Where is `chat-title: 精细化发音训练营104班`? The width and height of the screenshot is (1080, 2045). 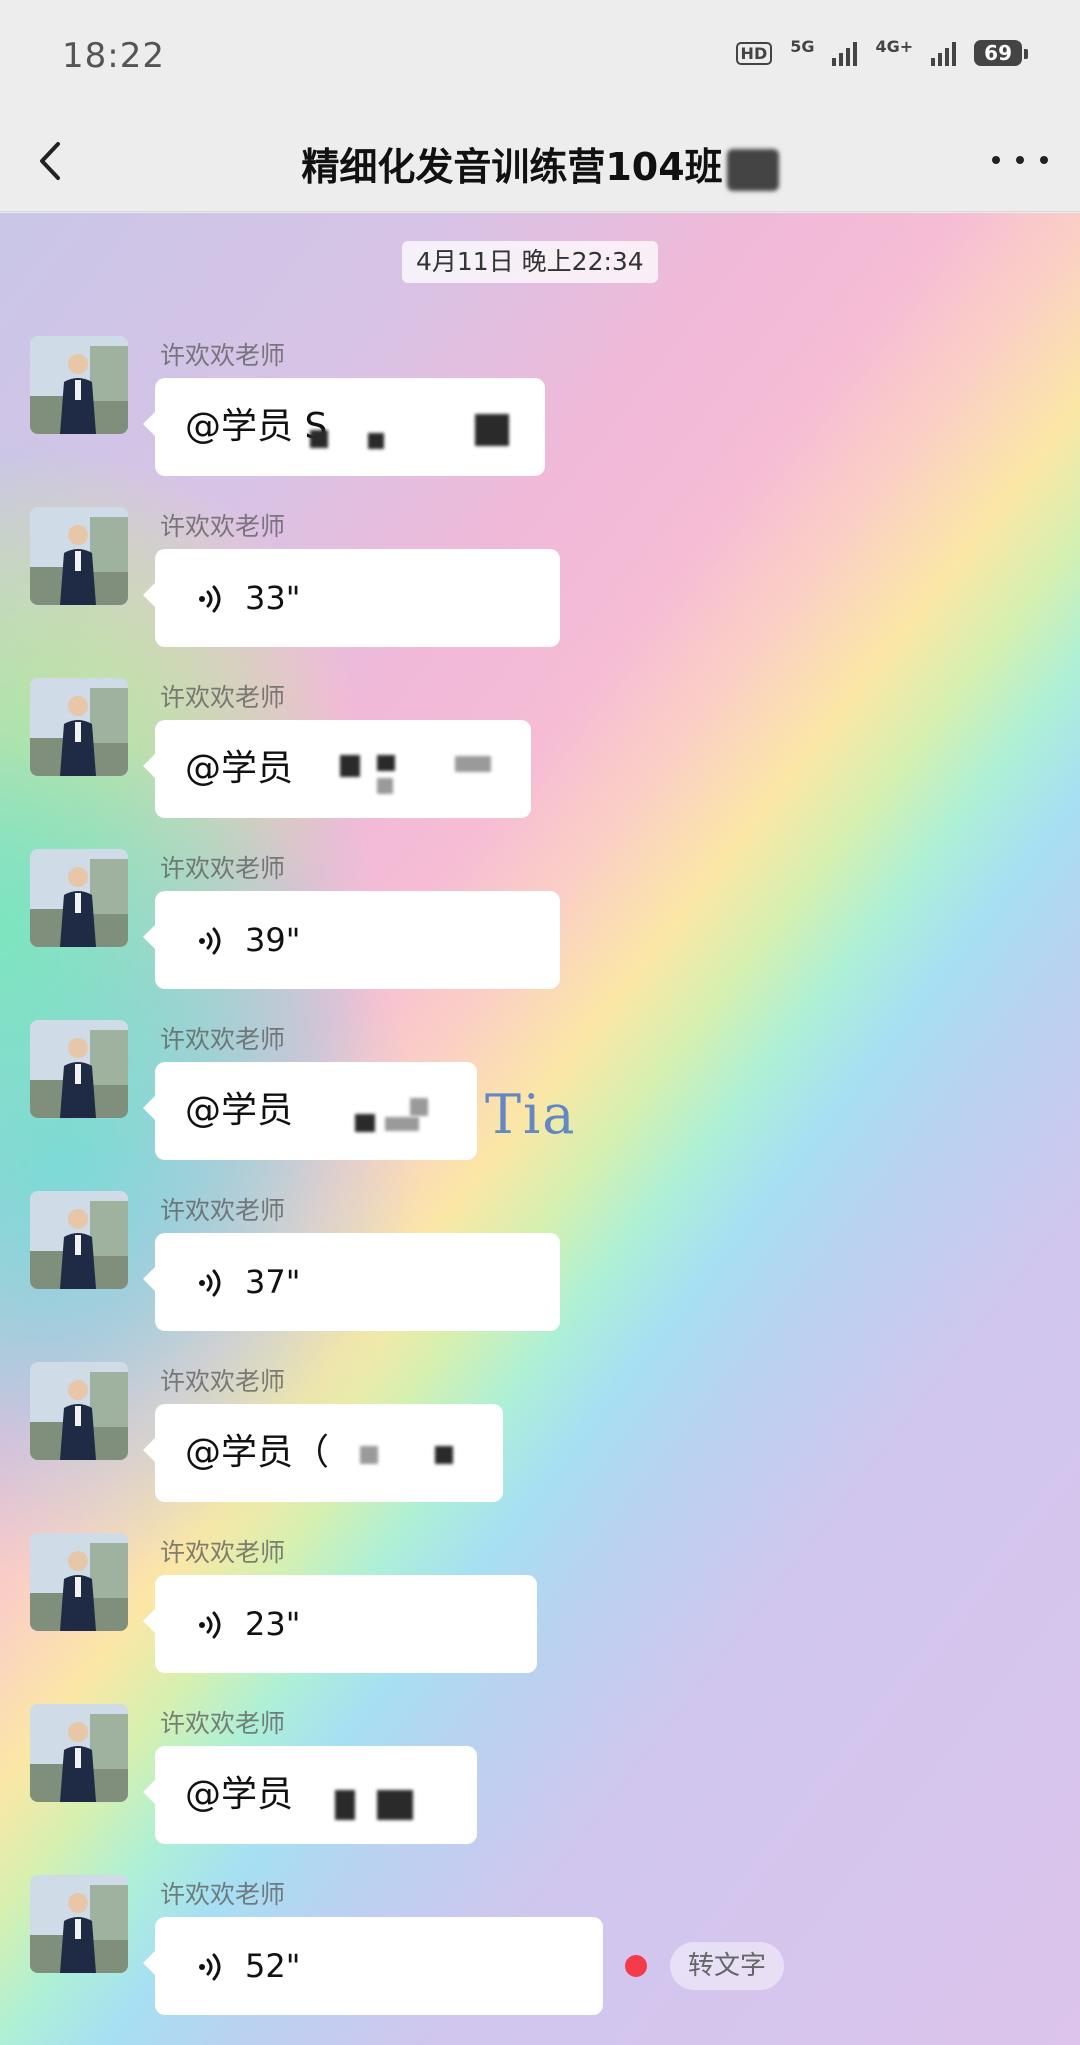 chat-title: 精细化发音训练营104班 is located at coordinates (540, 163).